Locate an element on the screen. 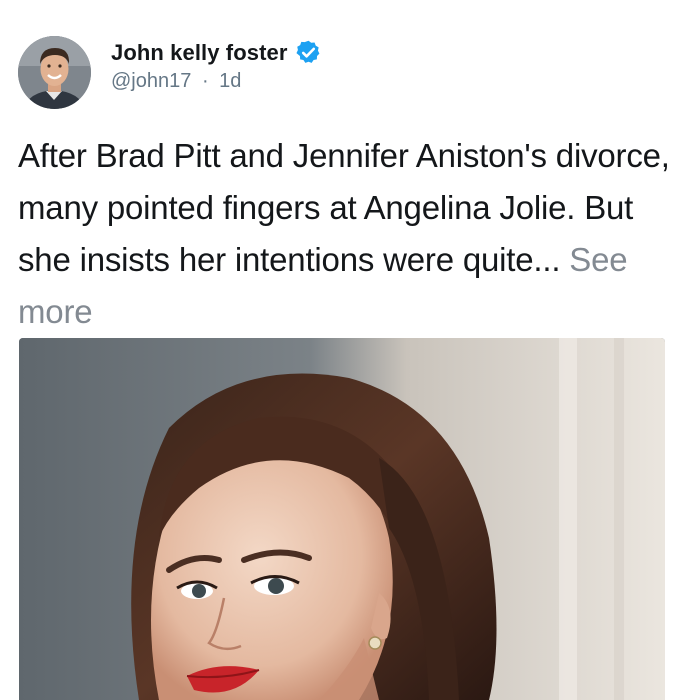 The width and height of the screenshot is (700, 700). author-meta: John kelly foster @john17 · 1d is located at coordinates (216, 64).